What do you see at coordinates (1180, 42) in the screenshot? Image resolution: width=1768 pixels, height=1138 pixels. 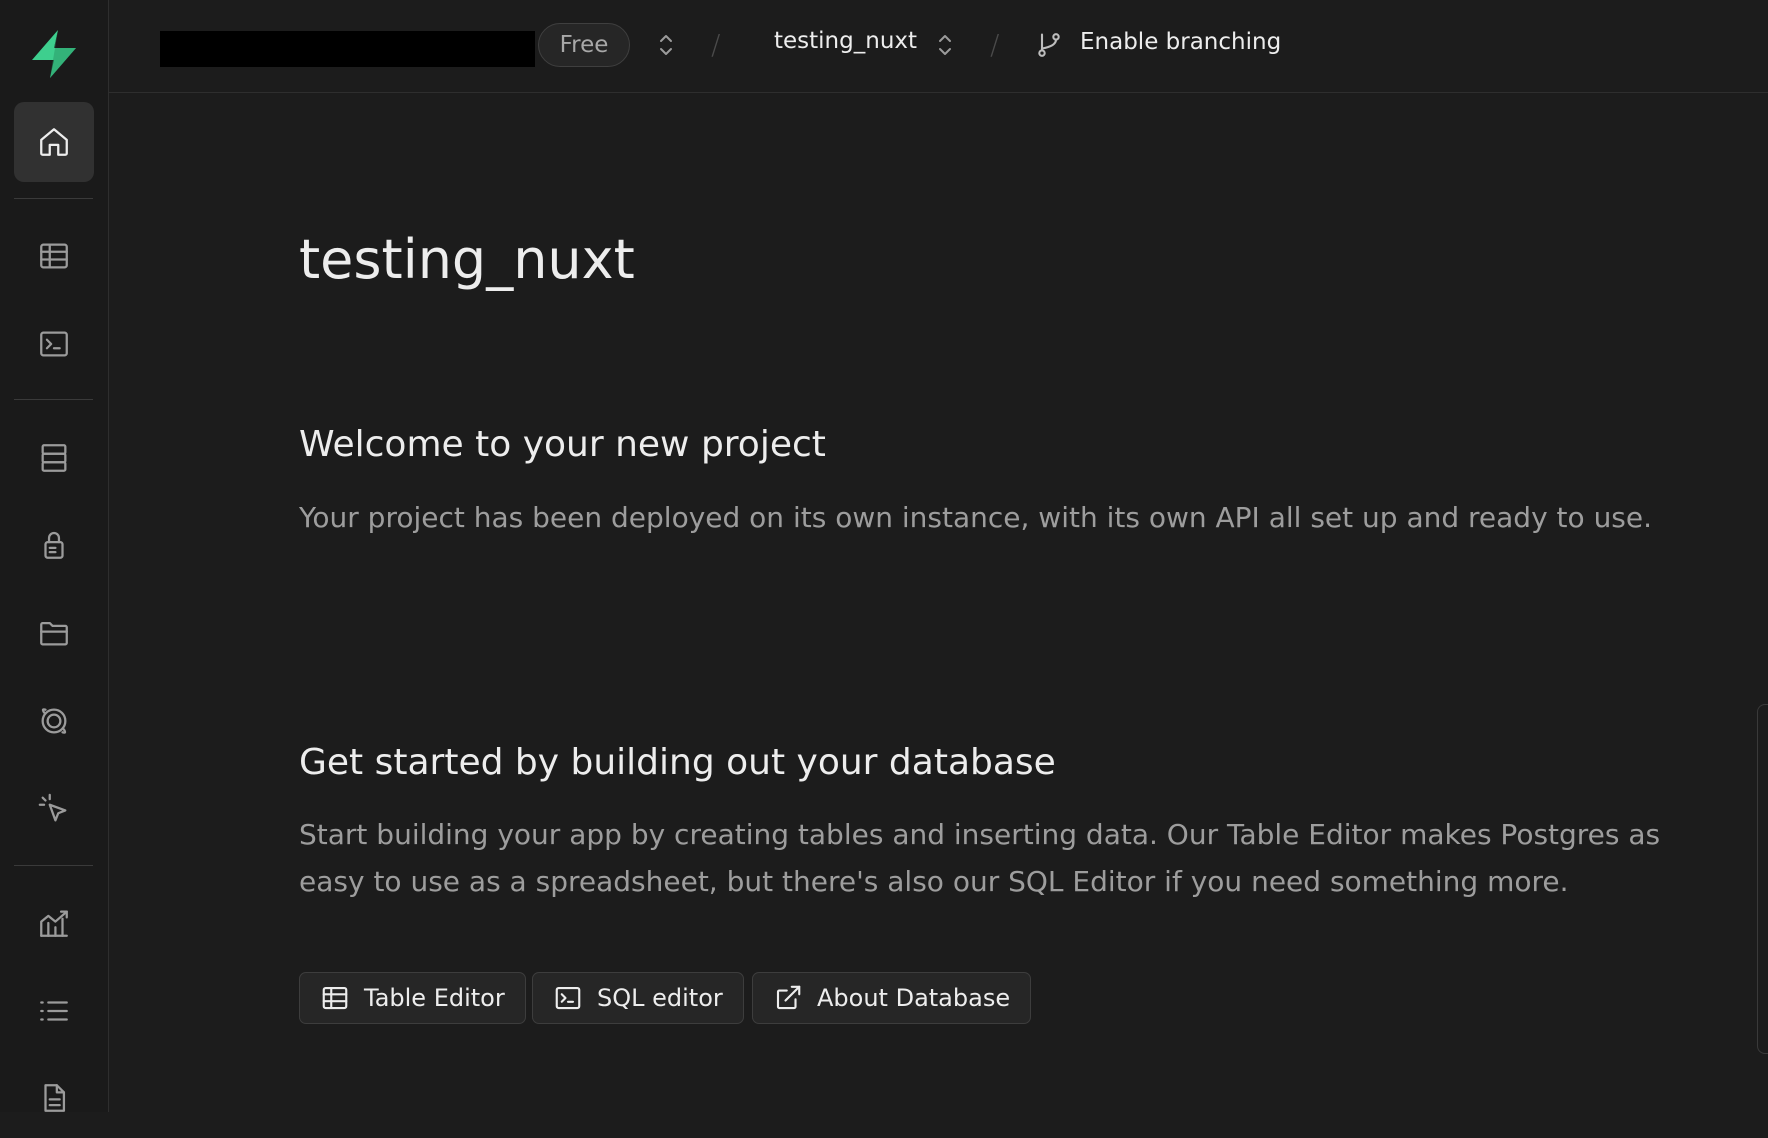 I see `enable-branching-button: Enable branching` at bounding box center [1180, 42].